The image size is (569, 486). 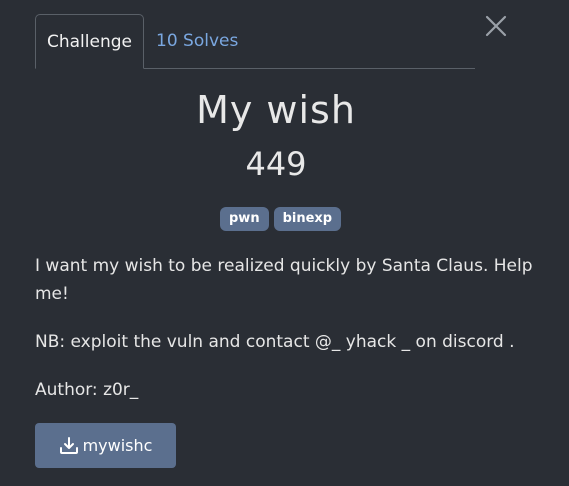 I want to click on author-text: Author: z0r_, so click(x=87, y=390).